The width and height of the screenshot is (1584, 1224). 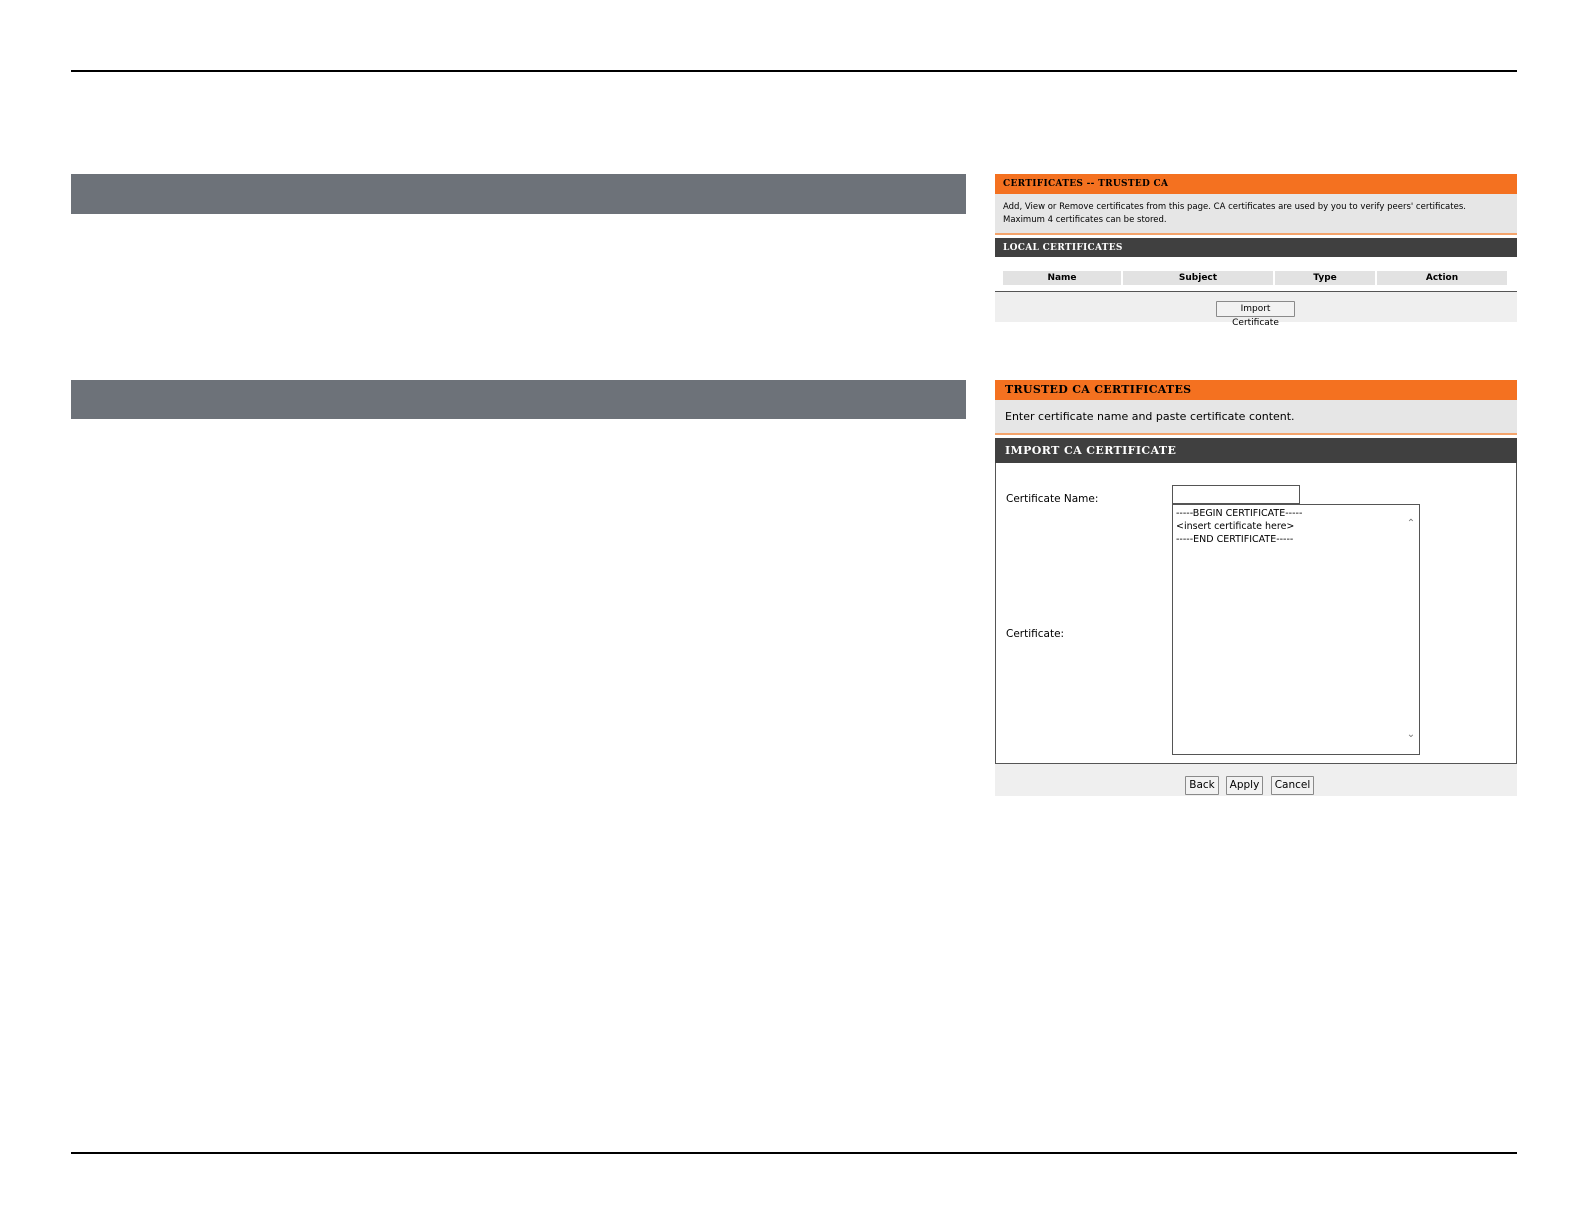 What do you see at coordinates (1256, 390) in the screenshot?
I see `trusted-ca-certificates-header: TRUSTED CA CERTIFICATES` at bounding box center [1256, 390].